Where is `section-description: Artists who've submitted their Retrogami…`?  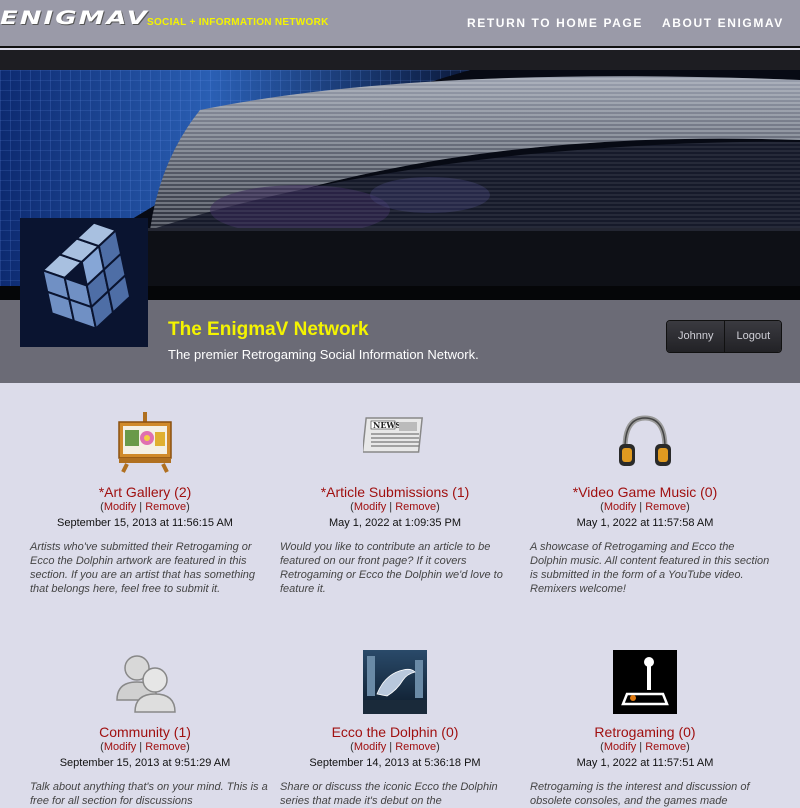 section-description: Artists who've submitted their Retrogami… is located at coordinates (143, 568).